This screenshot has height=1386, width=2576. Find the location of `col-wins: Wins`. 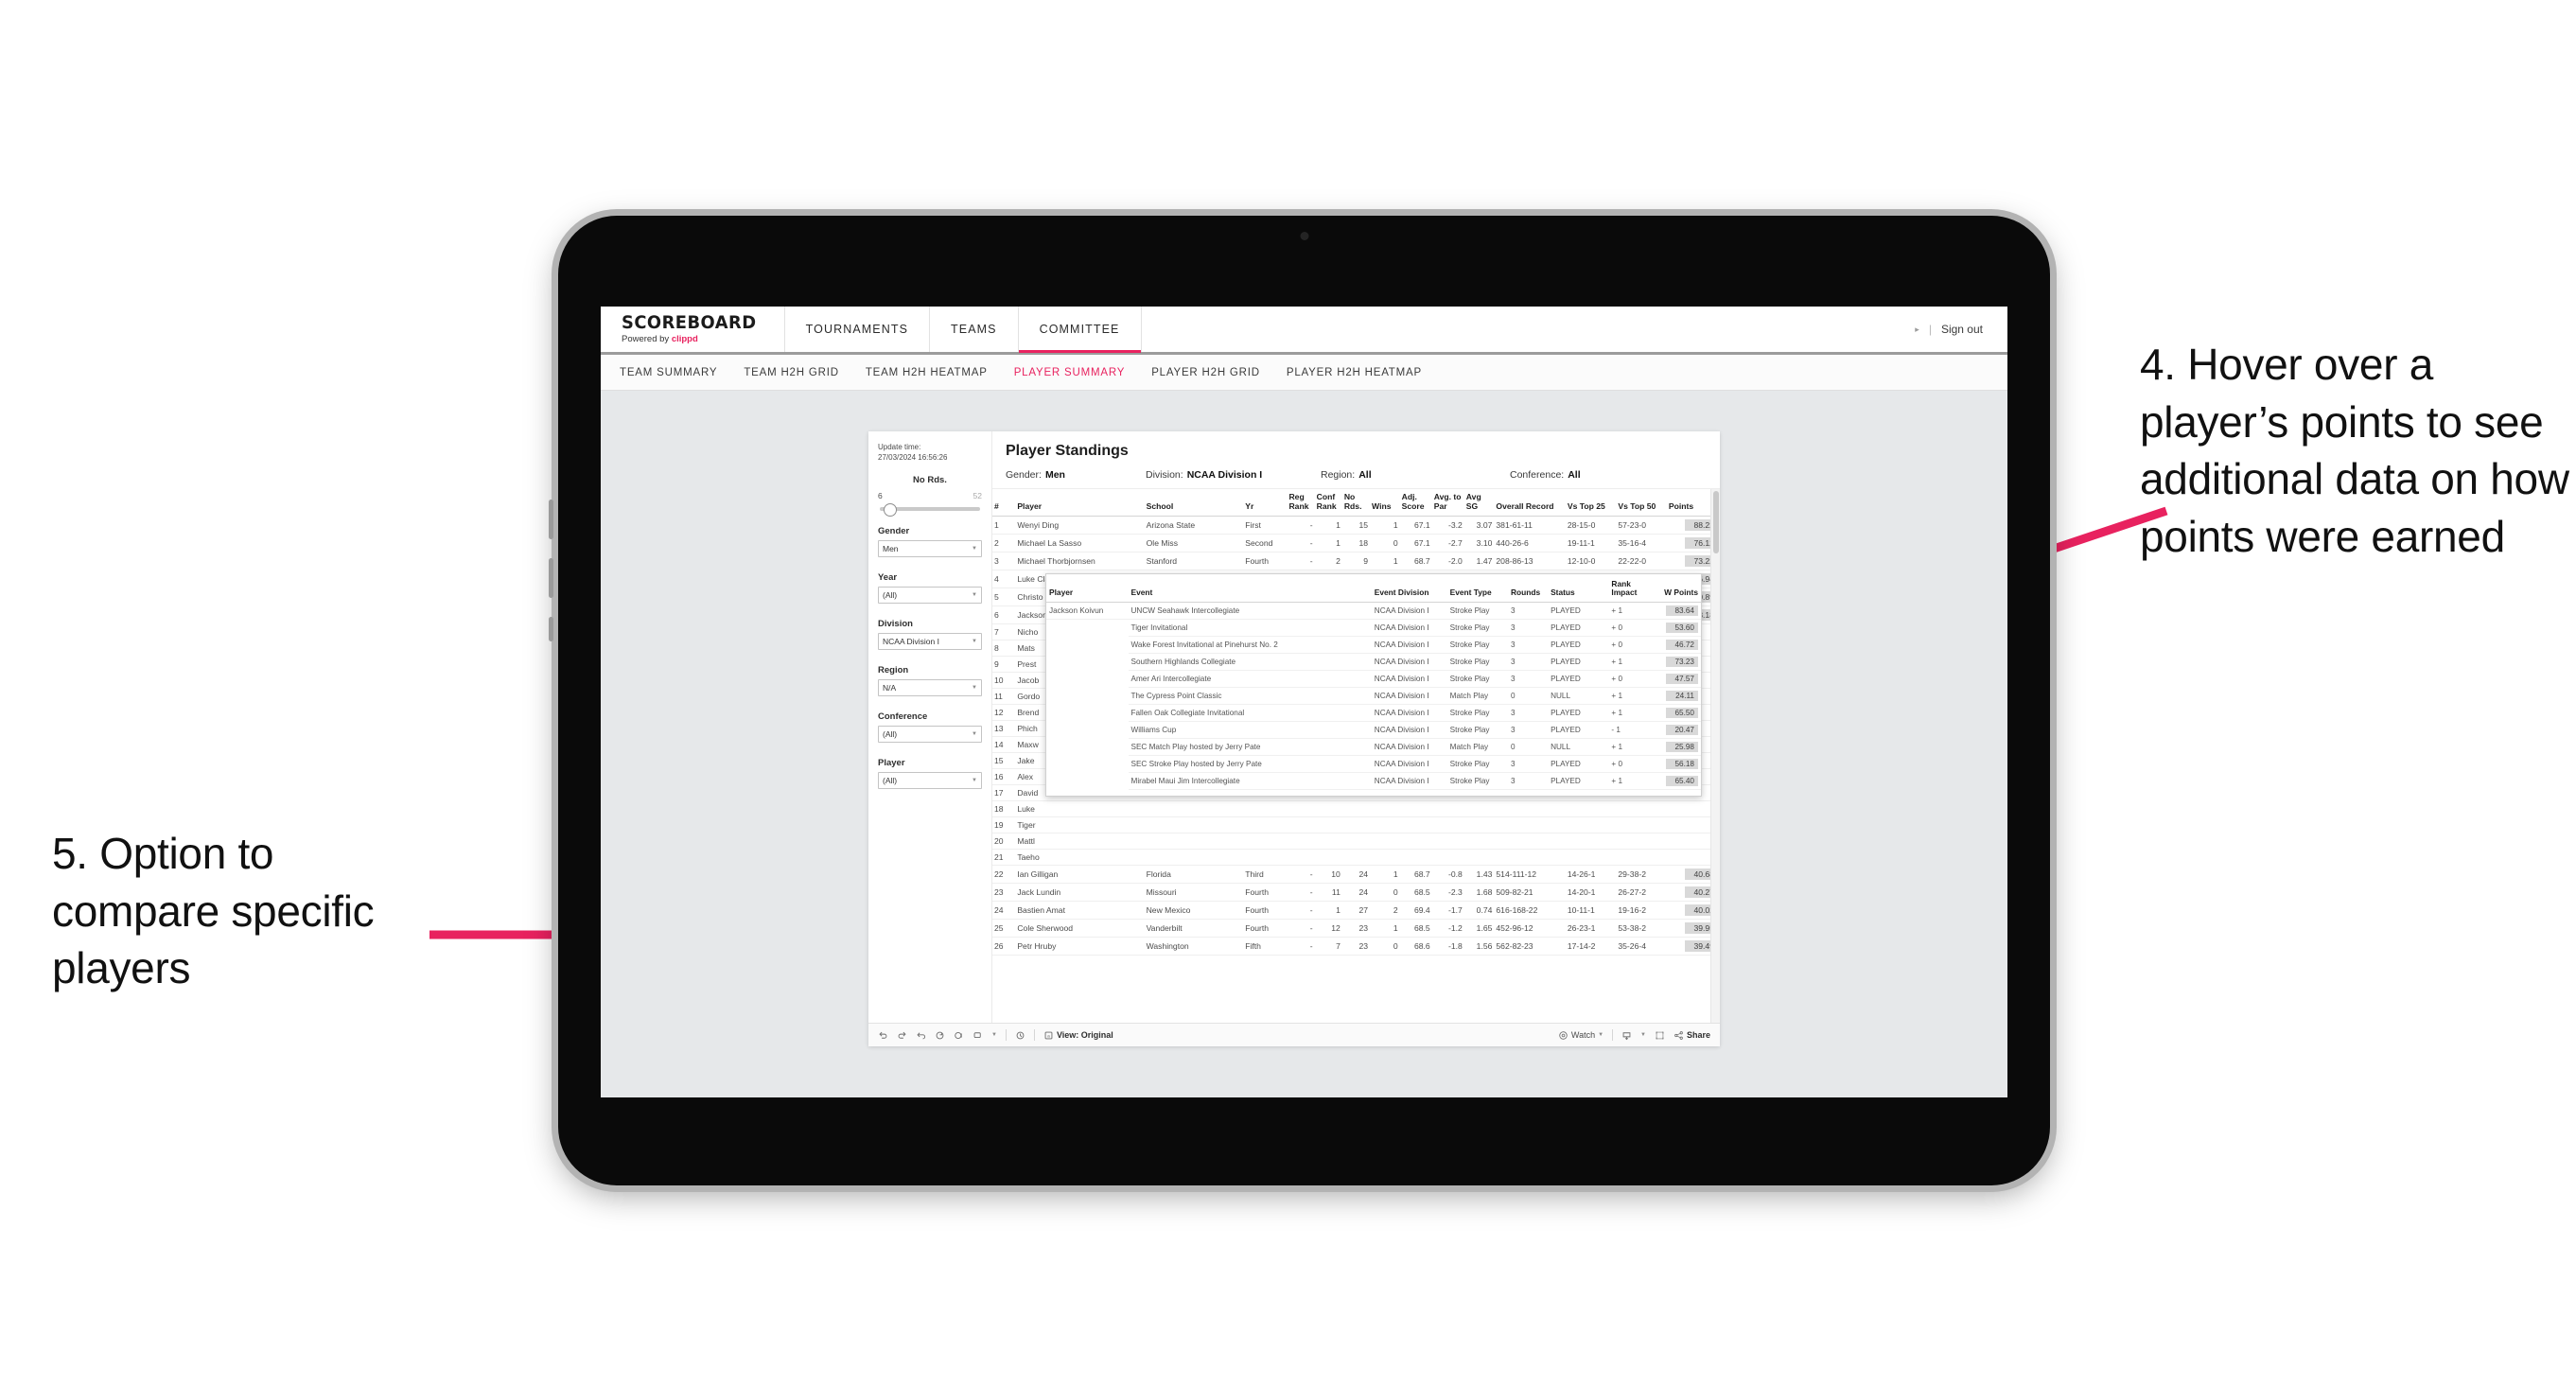

col-wins: Wins is located at coordinates (1385, 503).